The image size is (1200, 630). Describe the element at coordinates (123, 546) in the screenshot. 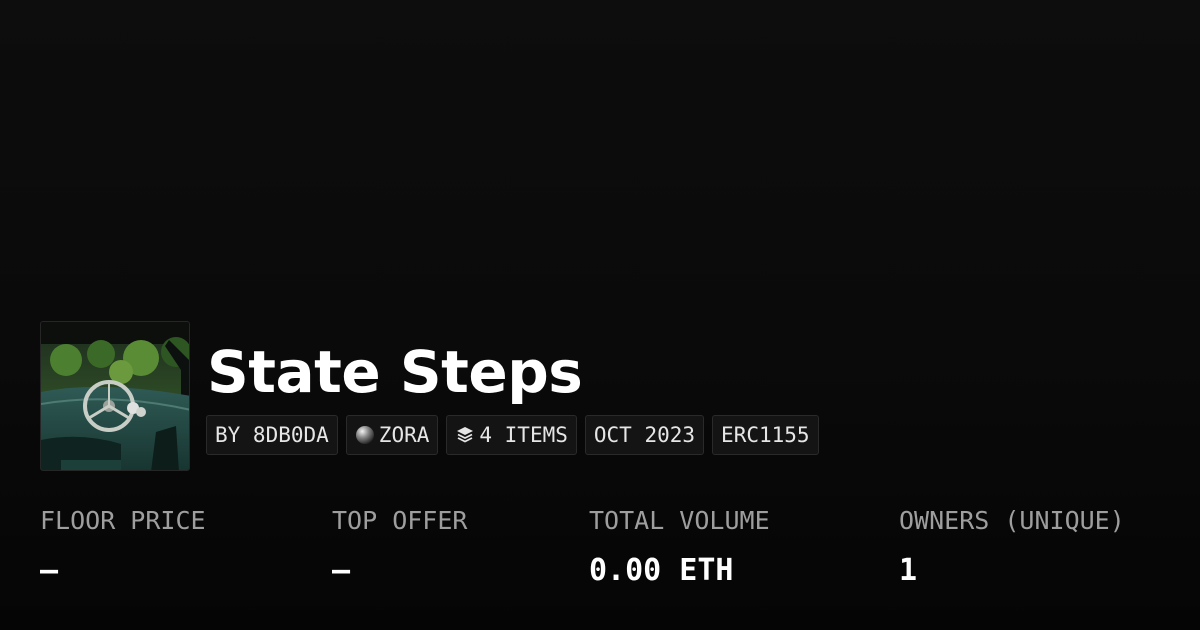

I see `floor-price-stat: FLOOR PRICE –` at that location.